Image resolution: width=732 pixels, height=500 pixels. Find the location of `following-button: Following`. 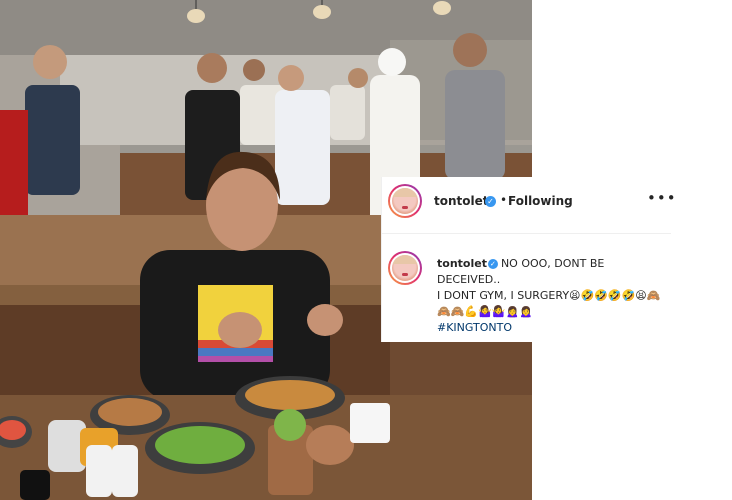

following-button: Following is located at coordinates (540, 201).